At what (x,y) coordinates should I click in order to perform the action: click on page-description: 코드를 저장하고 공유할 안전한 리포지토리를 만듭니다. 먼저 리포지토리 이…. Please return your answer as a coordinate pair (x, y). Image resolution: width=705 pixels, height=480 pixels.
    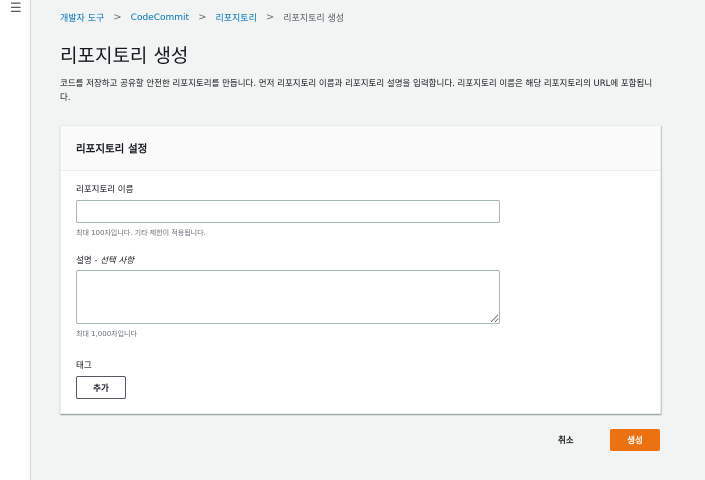
    Looking at the image, I should click on (356, 91).